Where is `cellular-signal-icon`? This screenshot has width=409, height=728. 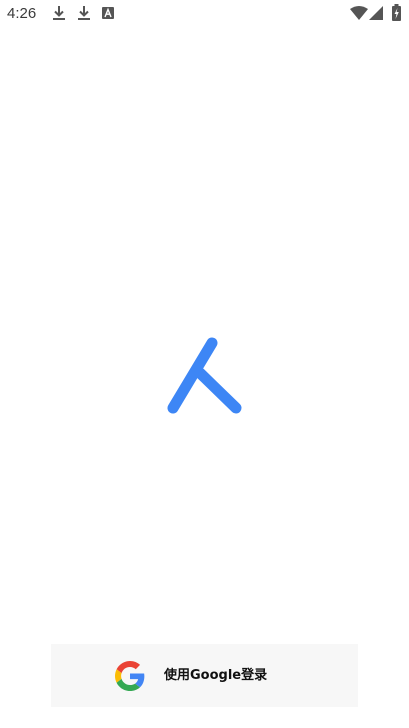 cellular-signal-icon is located at coordinates (376, 13).